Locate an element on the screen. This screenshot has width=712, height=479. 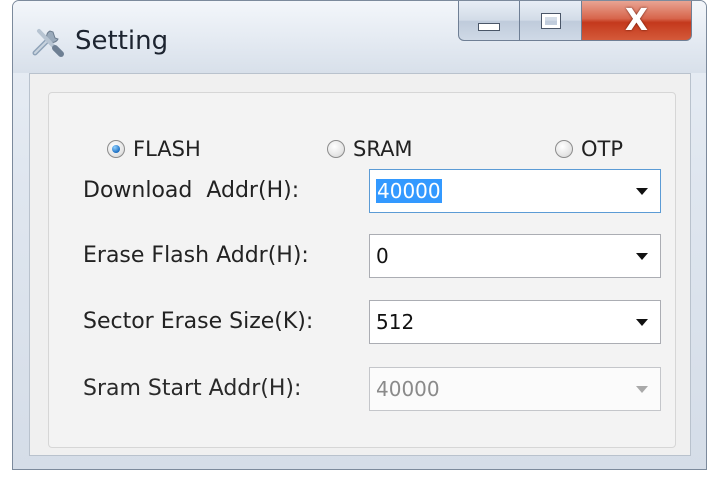
erase-flash-addr-row: Erase Flash Addr(H): 0 is located at coordinates (362, 257).